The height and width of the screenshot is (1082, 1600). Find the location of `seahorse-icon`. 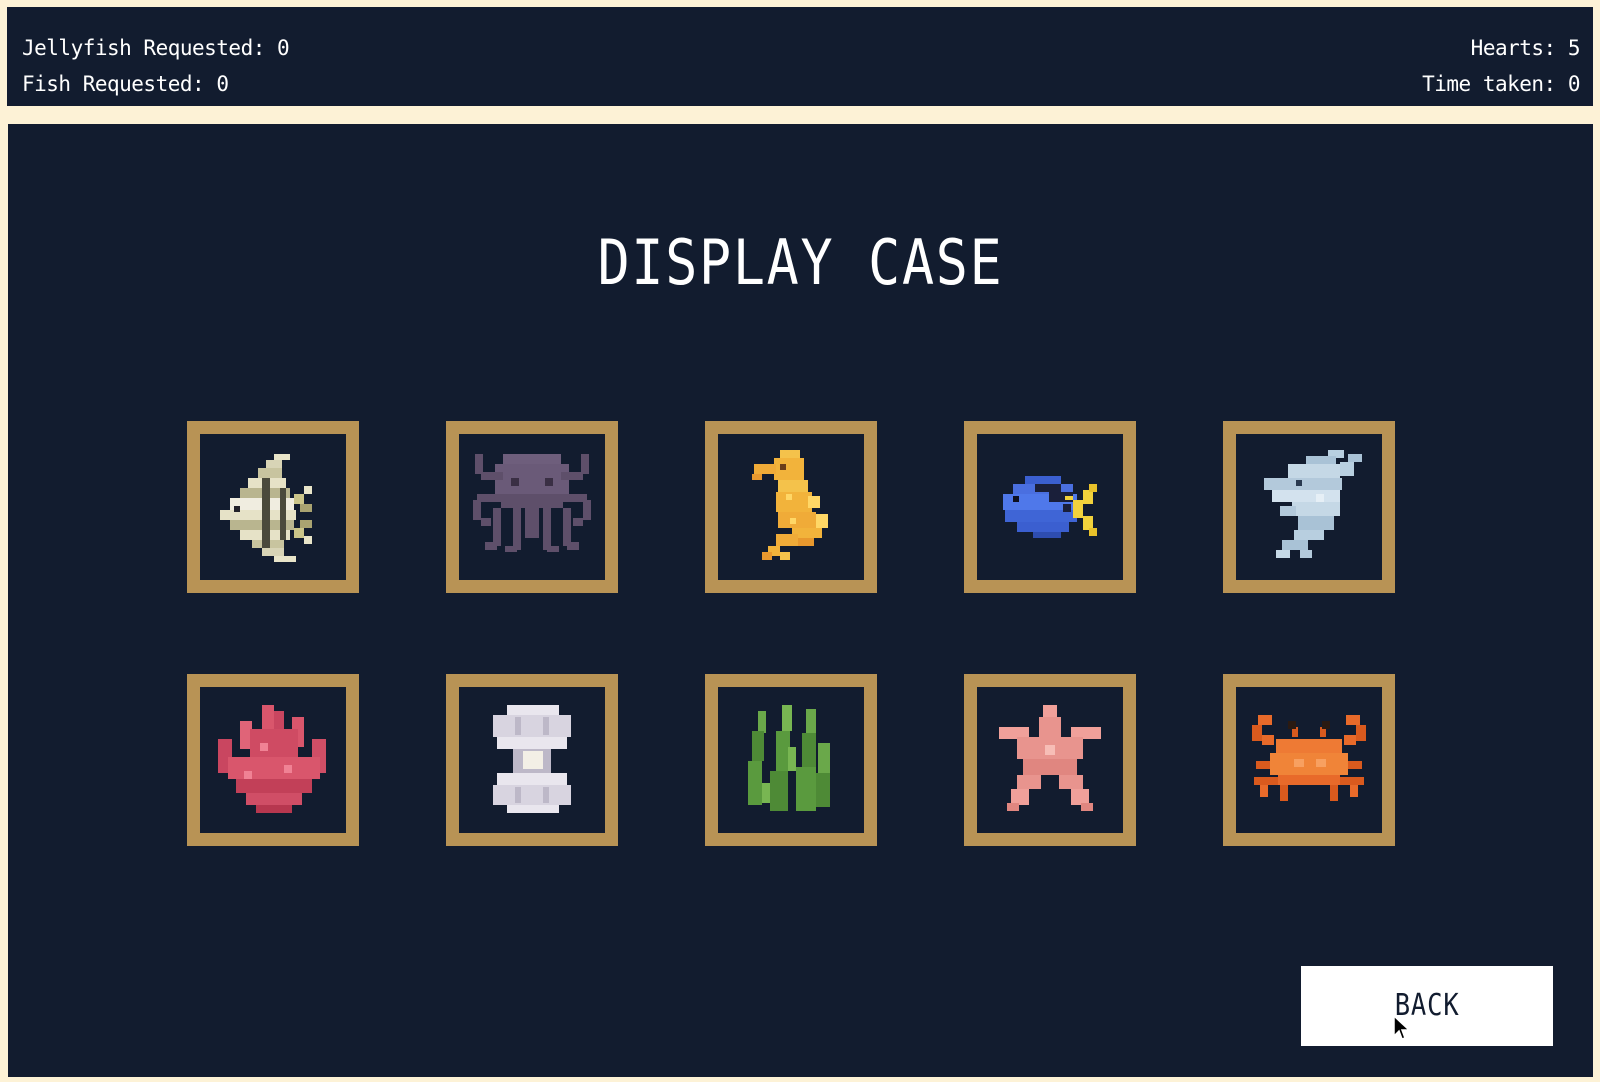

seahorse-icon is located at coordinates (790, 505).